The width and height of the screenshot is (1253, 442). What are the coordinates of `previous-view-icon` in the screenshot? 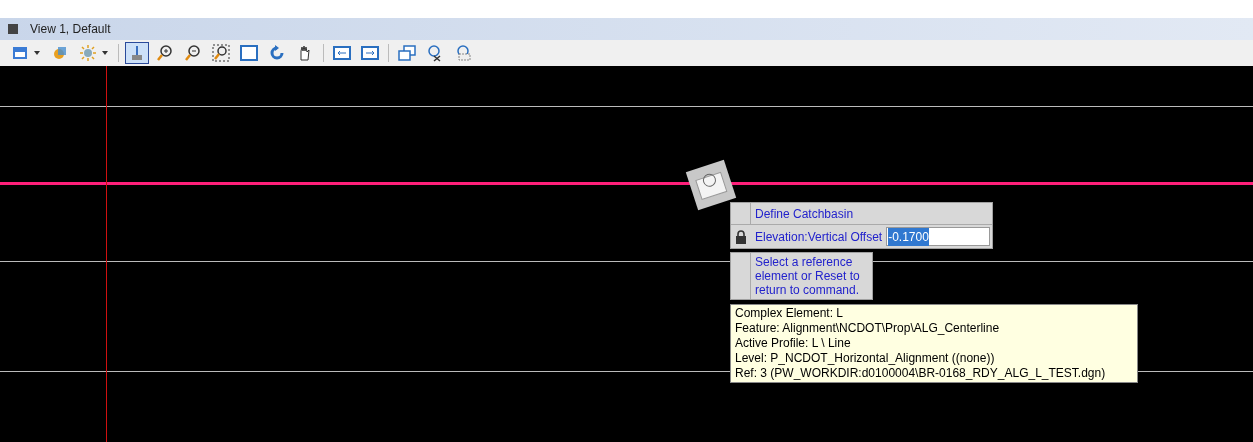 It's located at (342, 53).